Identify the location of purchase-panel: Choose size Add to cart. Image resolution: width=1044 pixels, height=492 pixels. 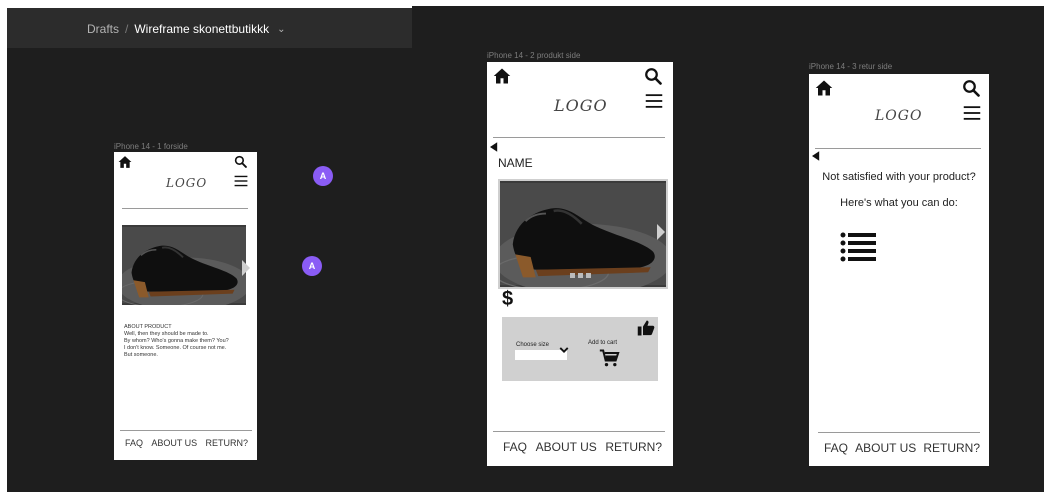
(580, 349).